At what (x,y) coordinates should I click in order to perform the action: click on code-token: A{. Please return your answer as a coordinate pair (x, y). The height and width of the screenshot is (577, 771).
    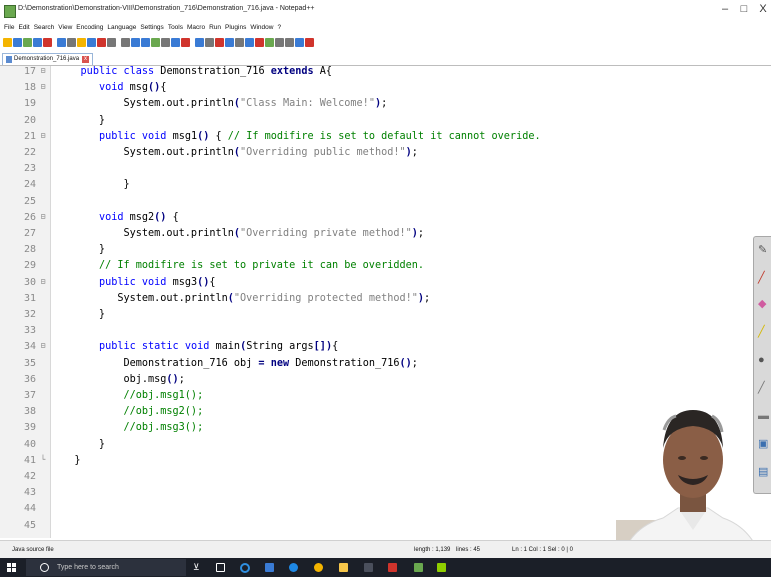
    Looking at the image, I should click on (323, 71).